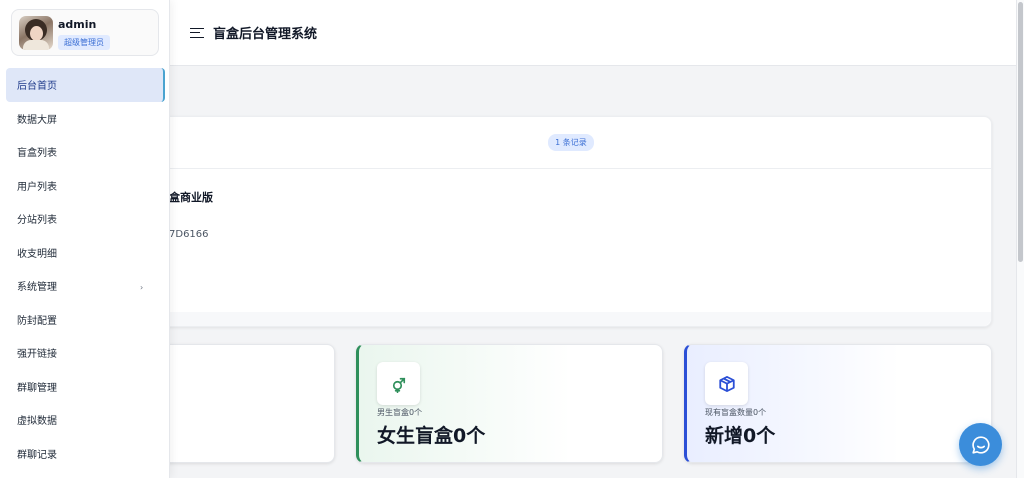 This screenshot has width=1024, height=478. What do you see at coordinates (85, 320) in the screenshot?
I see `sidebar-item-anti-ban: 防封配置` at bounding box center [85, 320].